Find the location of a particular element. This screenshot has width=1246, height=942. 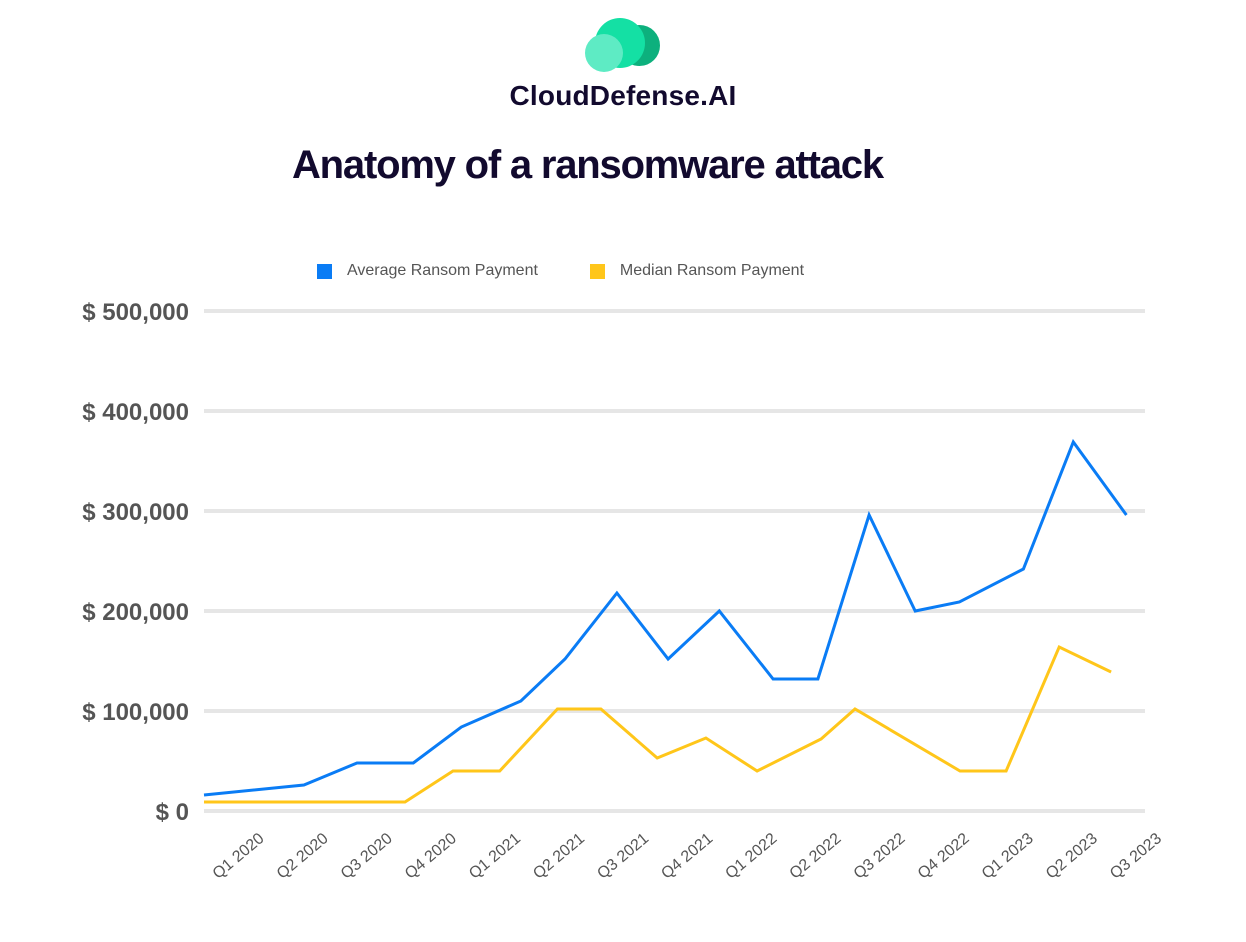

x-tick-label: Q4 2021 is located at coordinates (687, 856).